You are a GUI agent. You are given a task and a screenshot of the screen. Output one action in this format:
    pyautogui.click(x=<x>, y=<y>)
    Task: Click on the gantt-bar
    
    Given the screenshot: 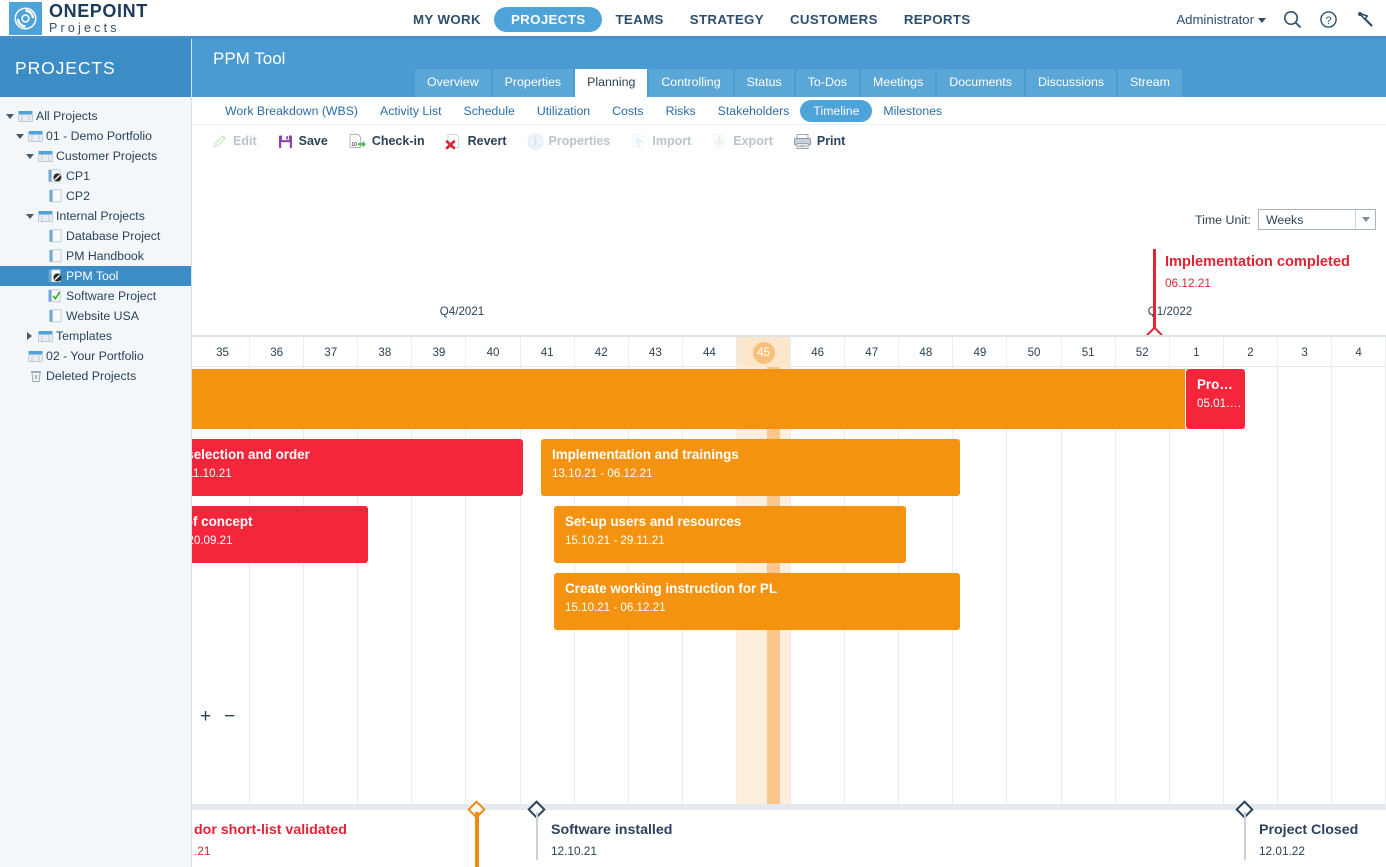 What is the action you would take?
    pyautogui.click(x=688, y=399)
    